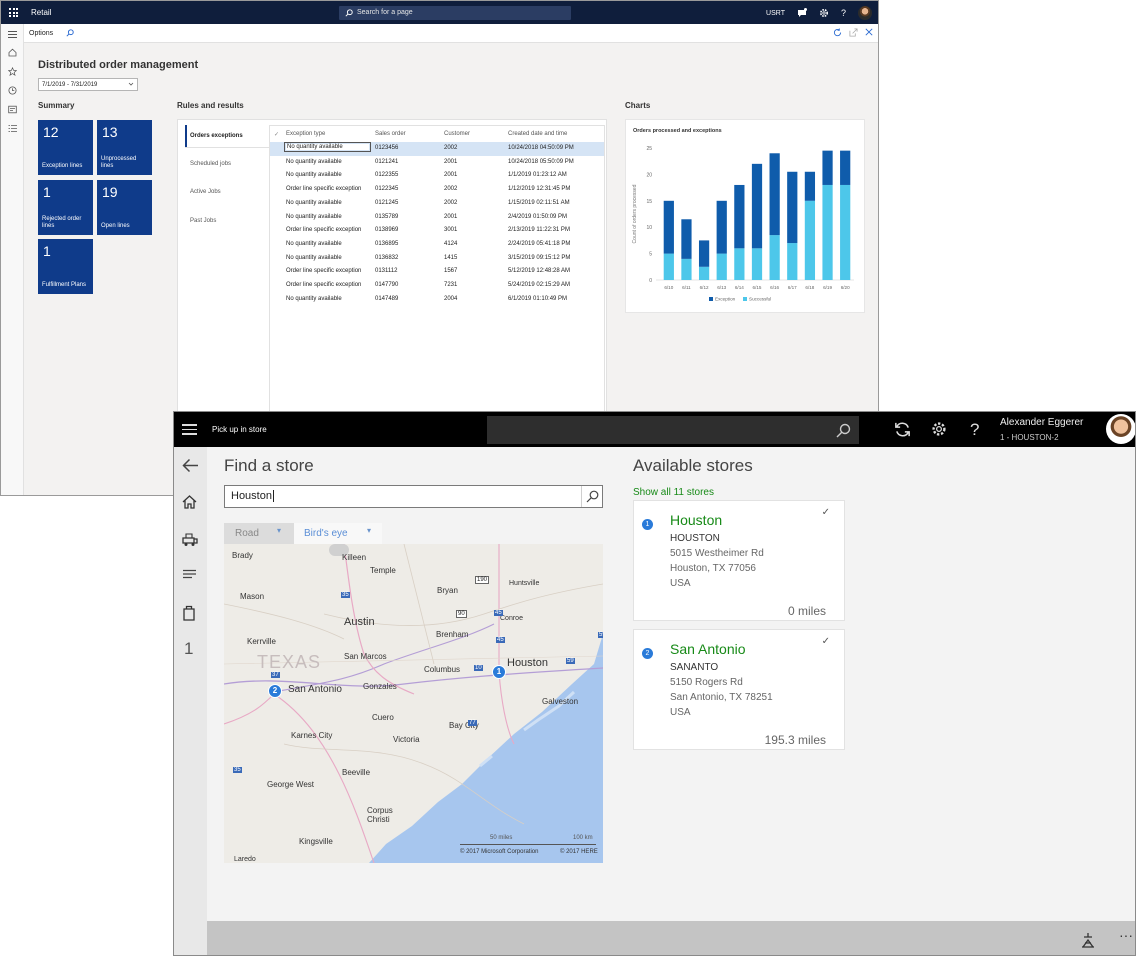 The height and width of the screenshot is (956, 1136). I want to click on map-scale-bar, so click(528, 844).